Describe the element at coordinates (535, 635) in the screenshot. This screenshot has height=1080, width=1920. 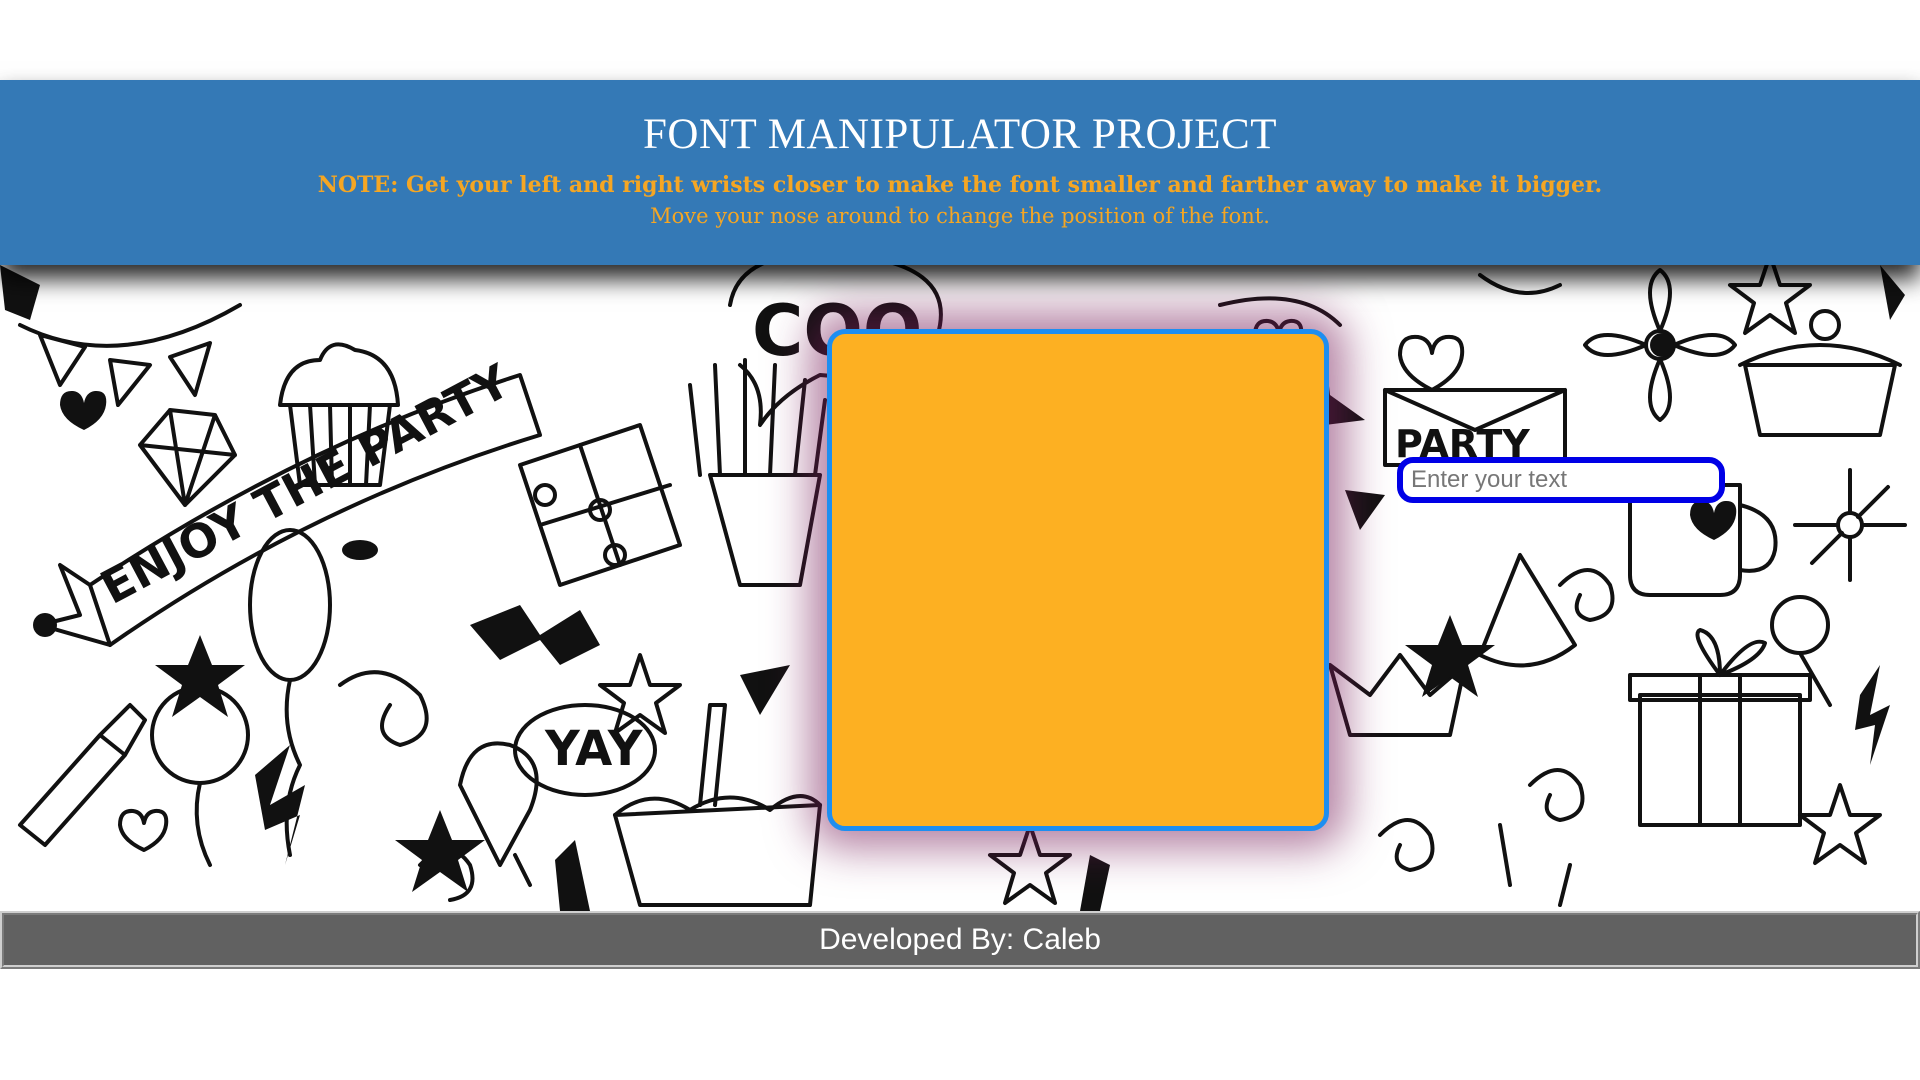
I see `zigzag-icon` at that location.